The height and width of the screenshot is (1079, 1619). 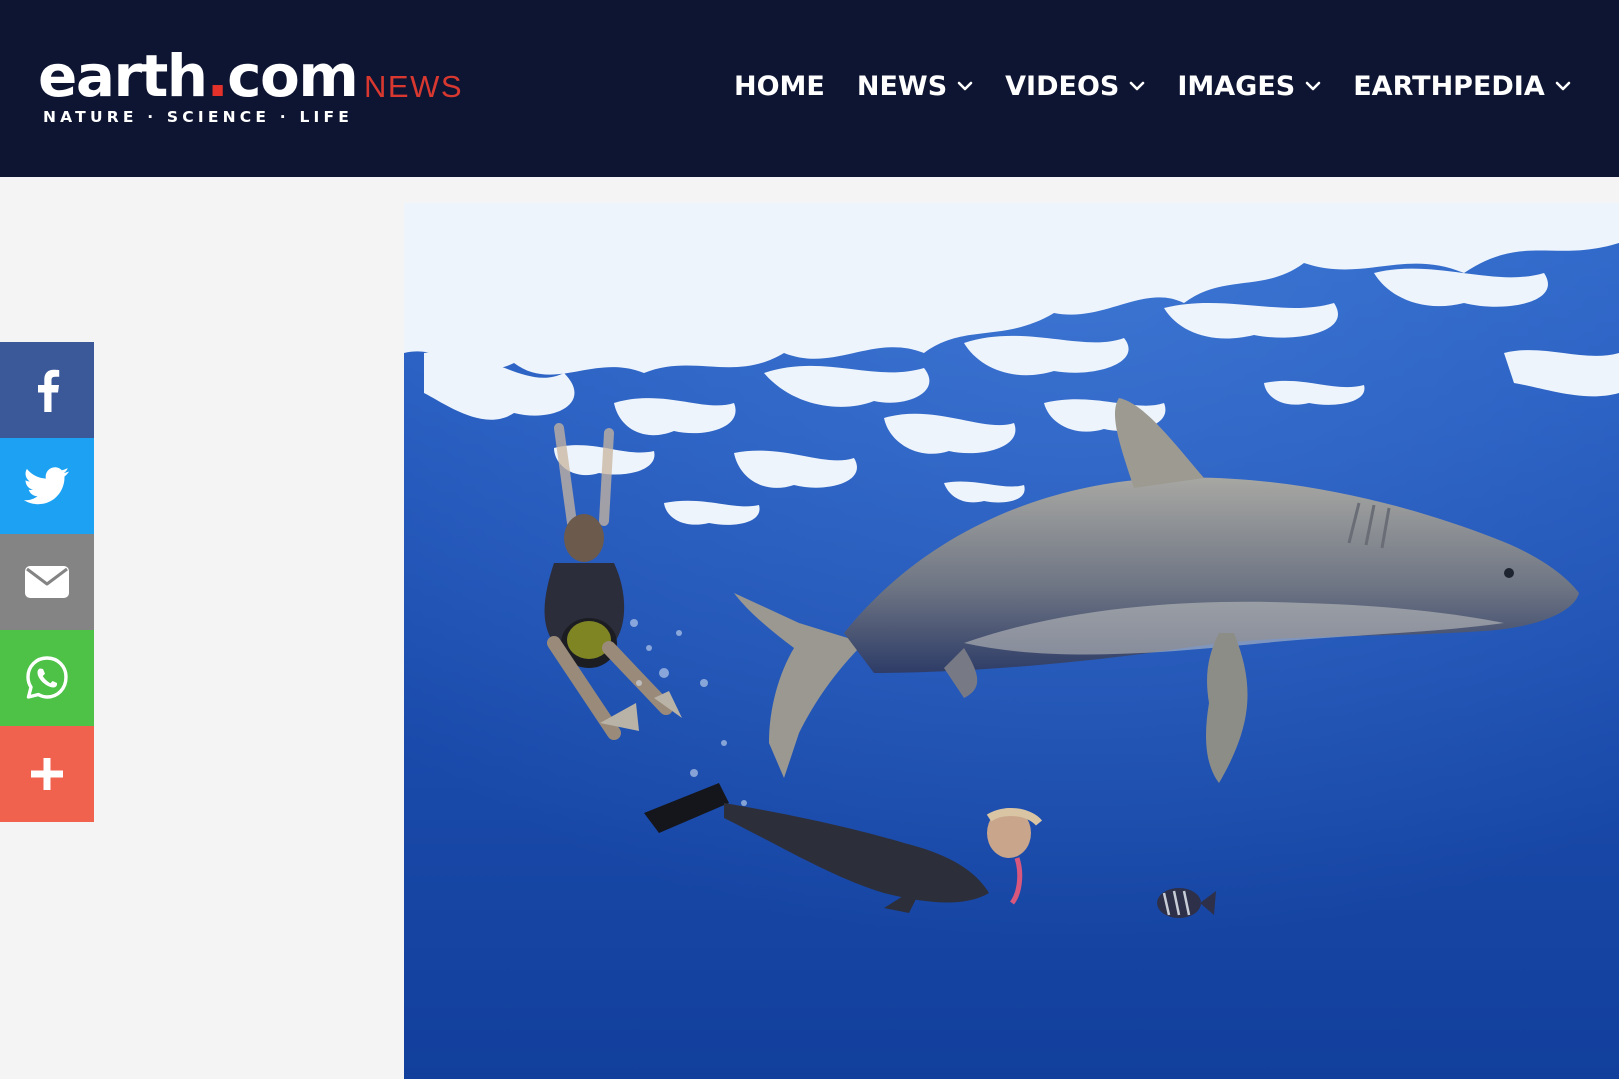 I want to click on share-twitter-button, so click(x=47, y=486).